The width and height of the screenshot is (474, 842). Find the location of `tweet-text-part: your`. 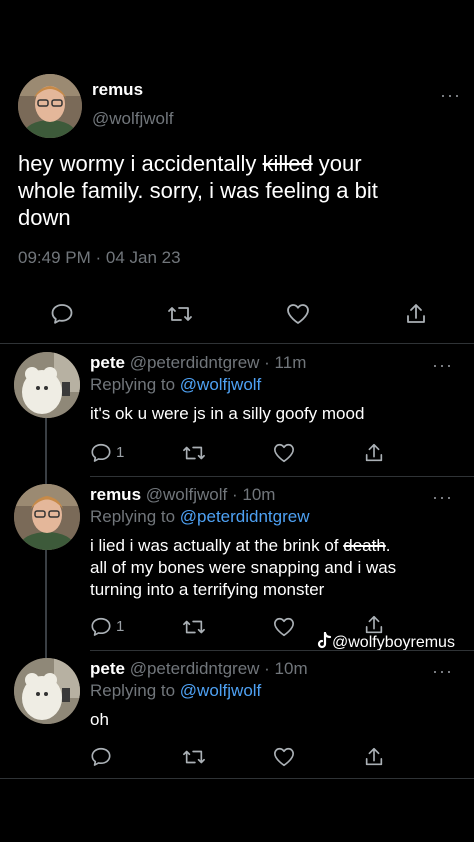

tweet-text-part: your is located at coordinates (337, 163).